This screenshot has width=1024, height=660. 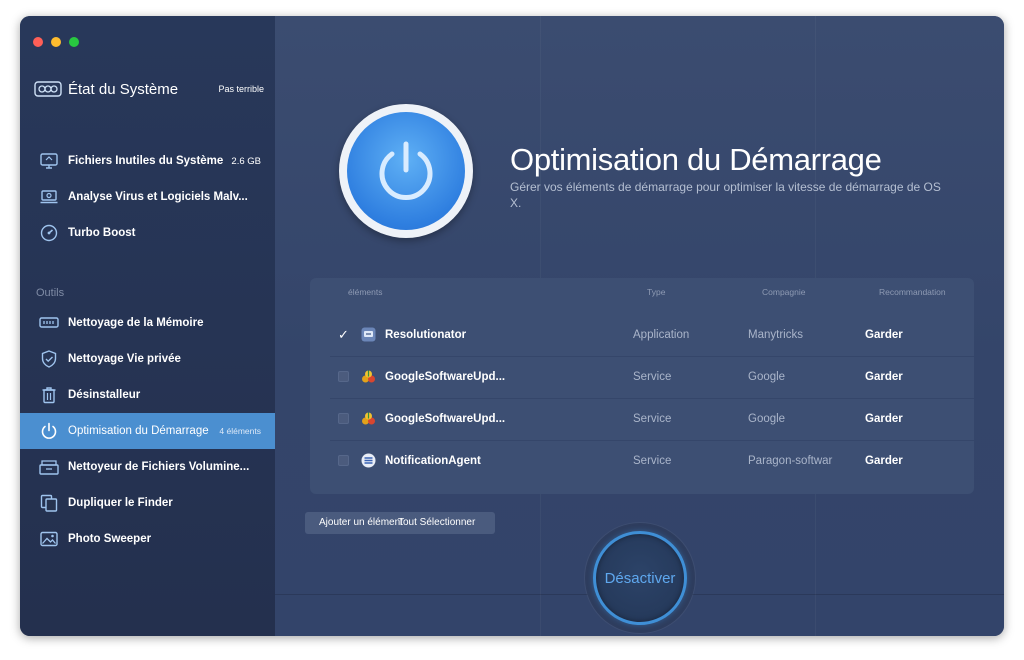 What do you see at coordinates (110, 539) in the screenshot?
I see `sidebar-item-label: Photo Sweeper` at bounding box center [110, 539].